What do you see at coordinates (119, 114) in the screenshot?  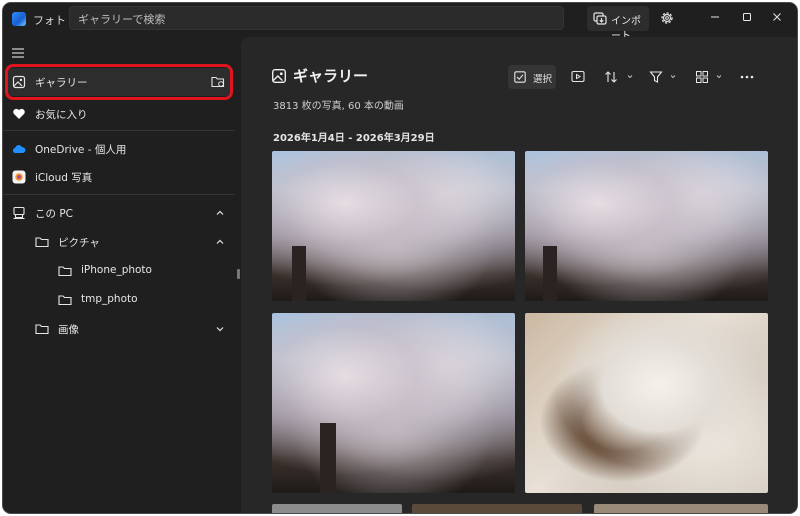 I see `sidebar-item-favorites: お気に入り` at bounding box center [119, 114].